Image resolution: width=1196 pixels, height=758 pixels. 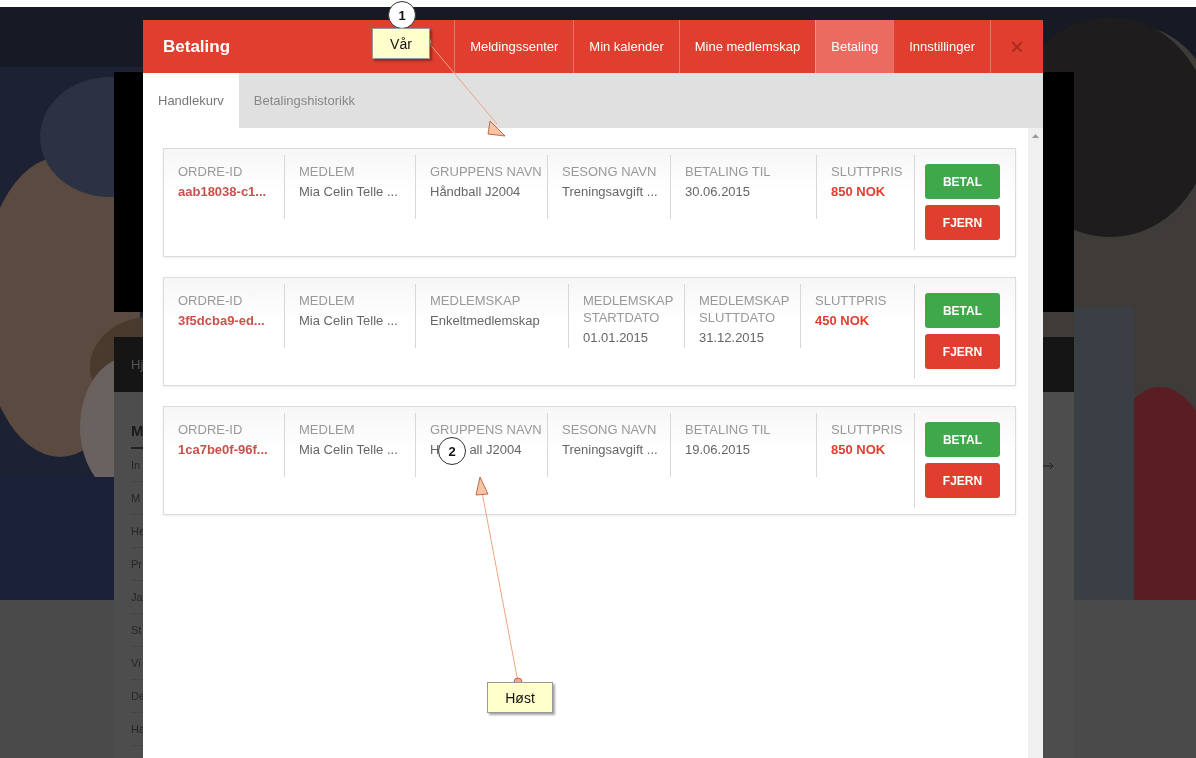 I want to click on column-label: MEDLEMSKAP, so click(x=476, y=300).